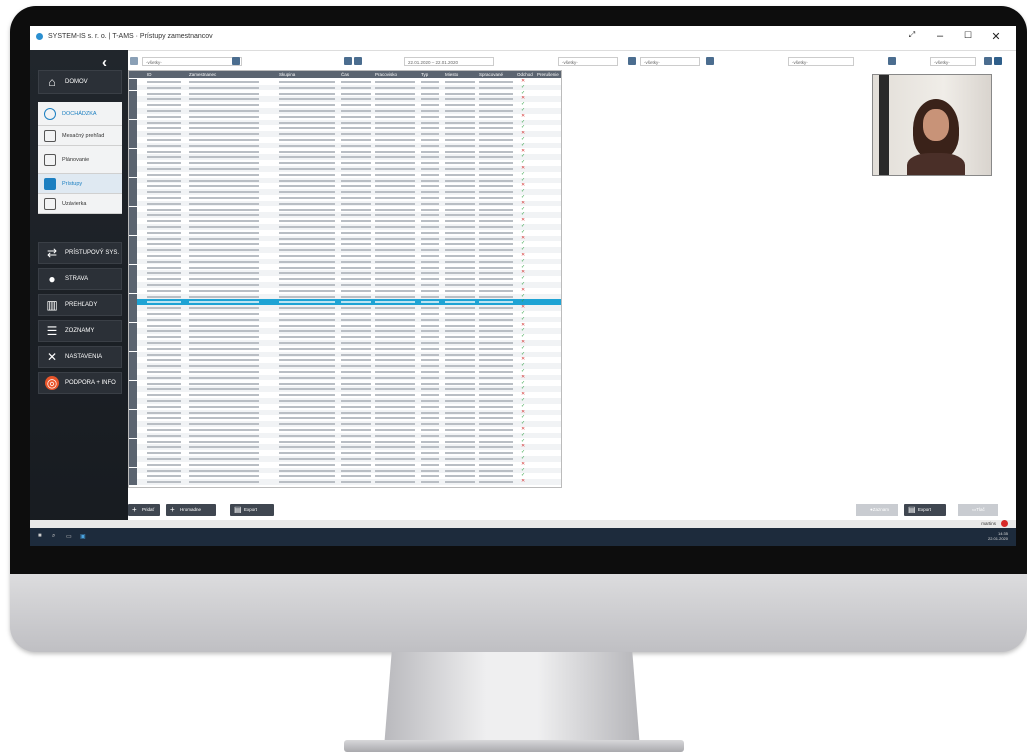 The height and width of the screenshot is (756, 1027). Describe the element at coordinates (191, 514) in the screenshot. I see `add-many-button: +Hromadne zapis` at that location.